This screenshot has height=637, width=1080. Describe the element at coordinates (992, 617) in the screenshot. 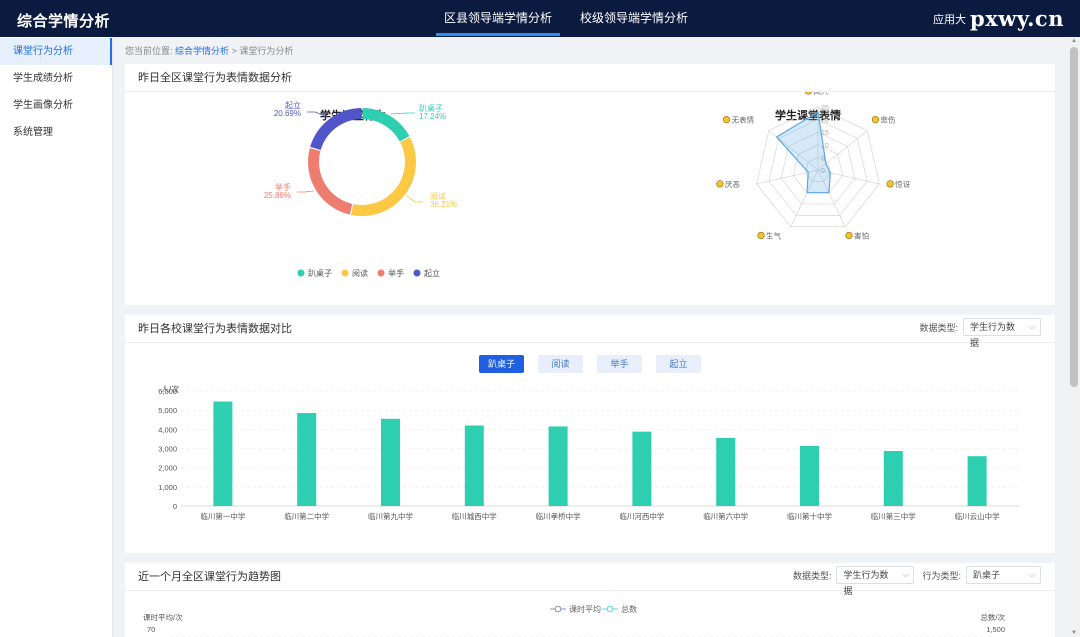

I see `trend-right-axis-title: 总数/次` at that location.